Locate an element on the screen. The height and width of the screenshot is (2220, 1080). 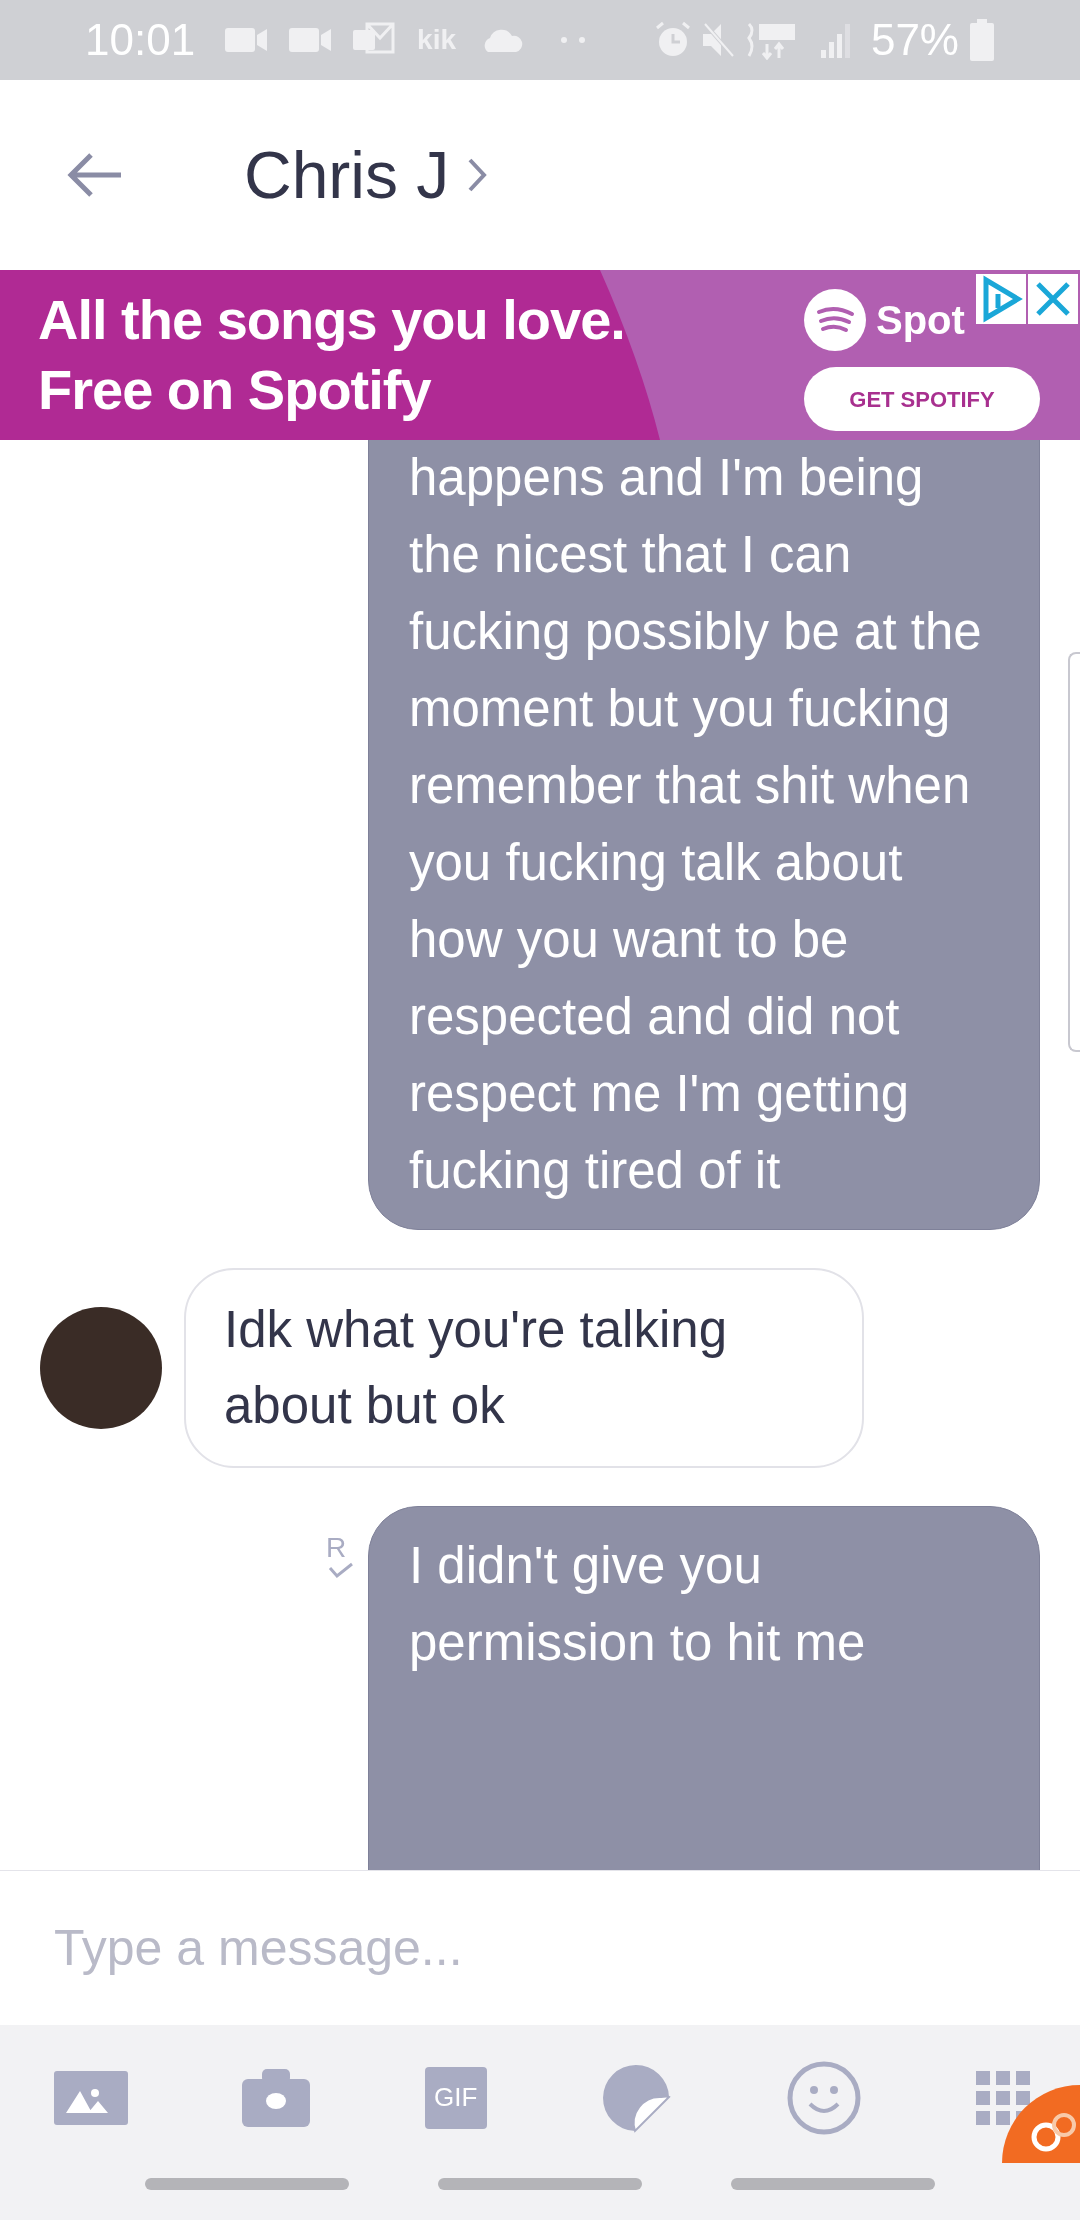
ad-subline: Free on Spotify is located at coordinates (235, 390).